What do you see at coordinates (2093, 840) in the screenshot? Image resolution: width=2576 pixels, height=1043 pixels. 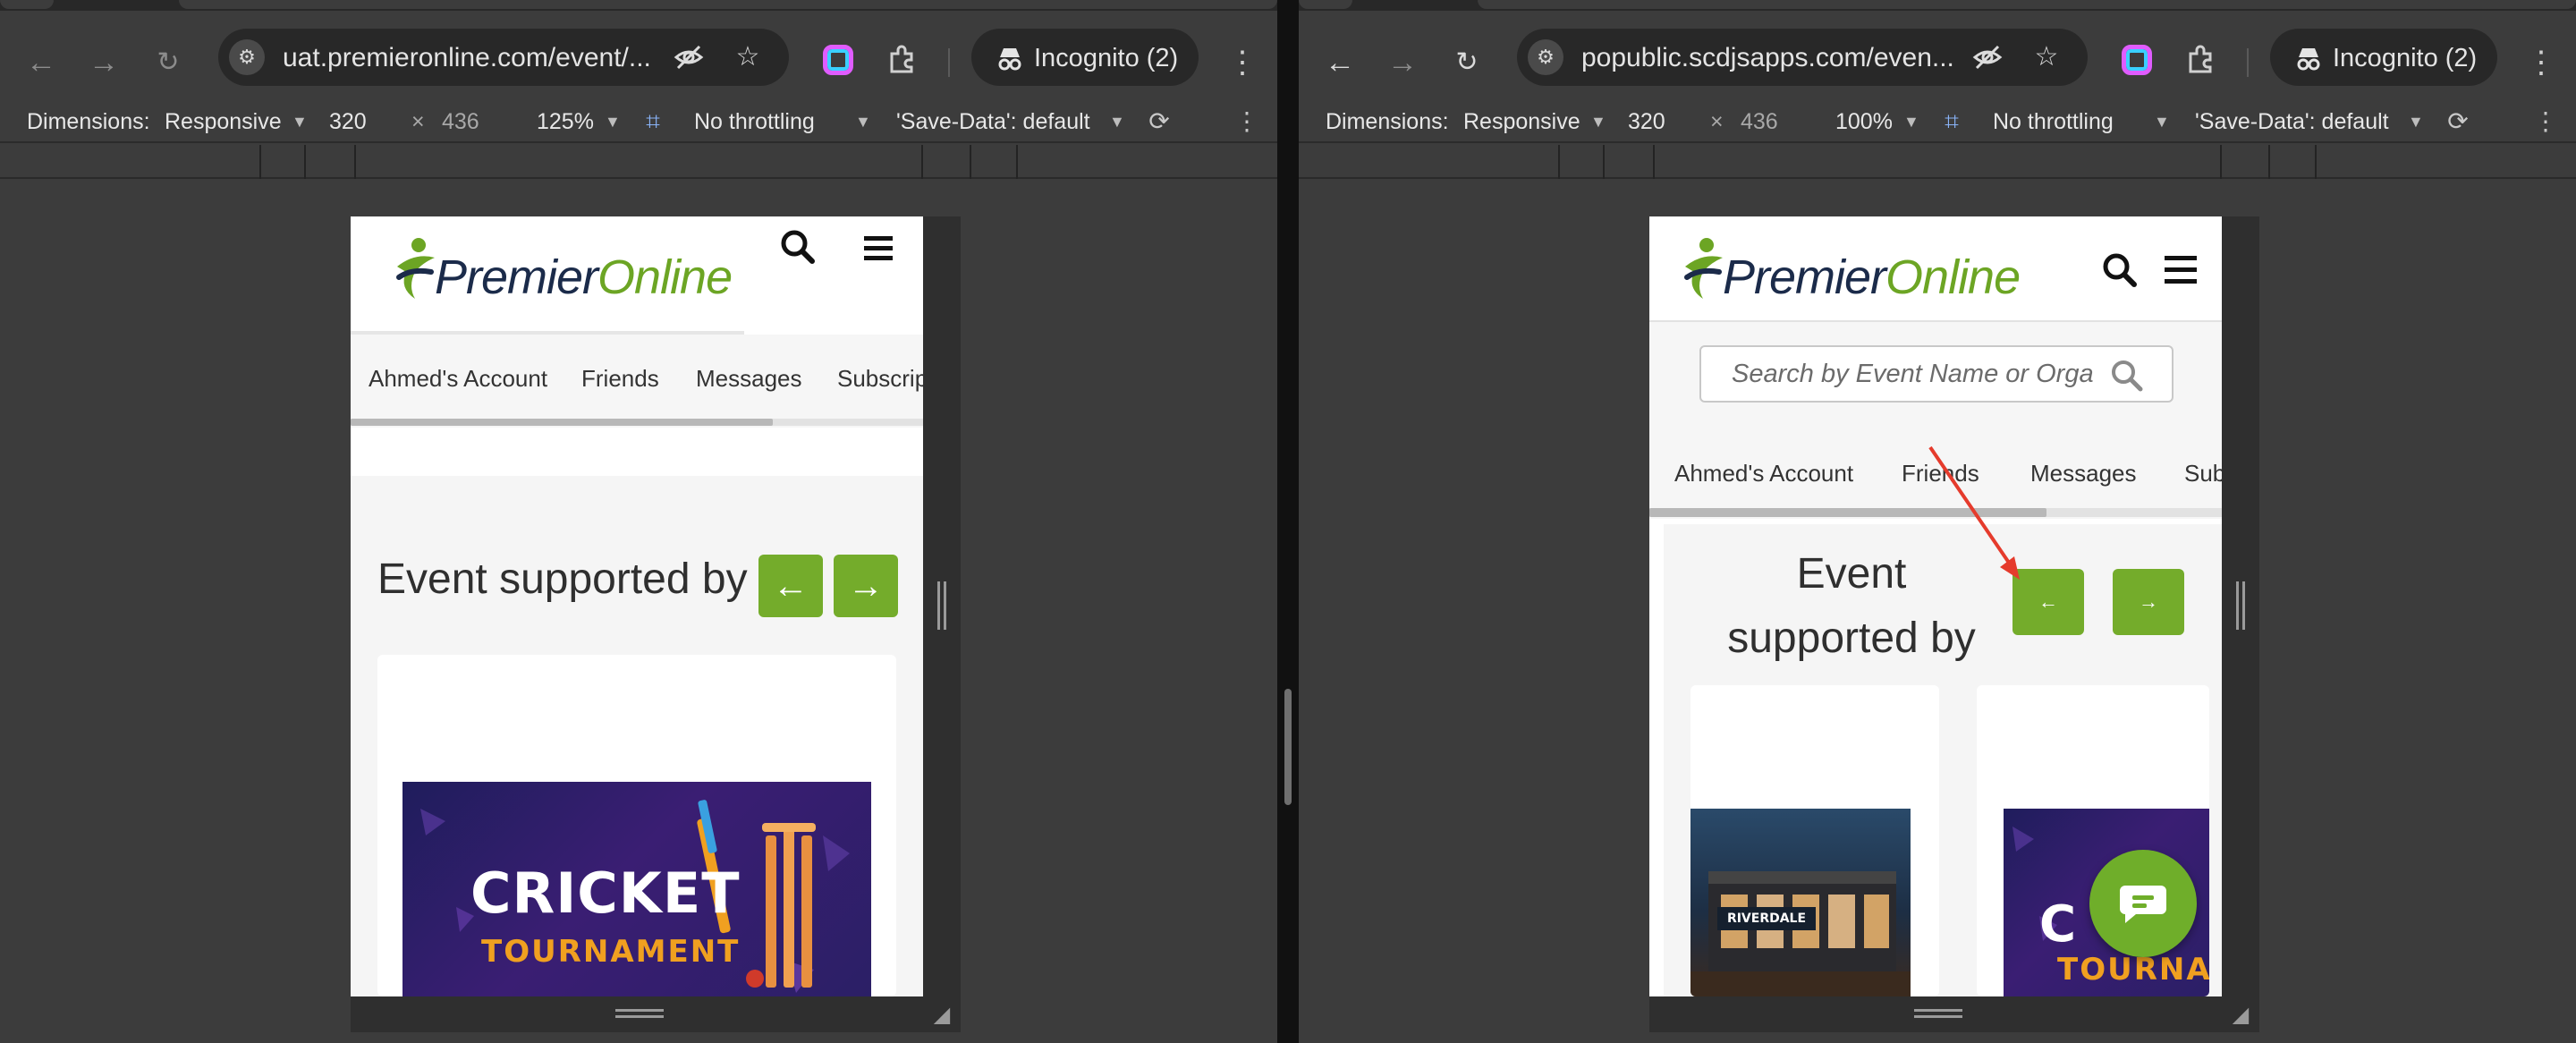 I see `event-card: C TOURNA` at bounding box center [2093, 840].